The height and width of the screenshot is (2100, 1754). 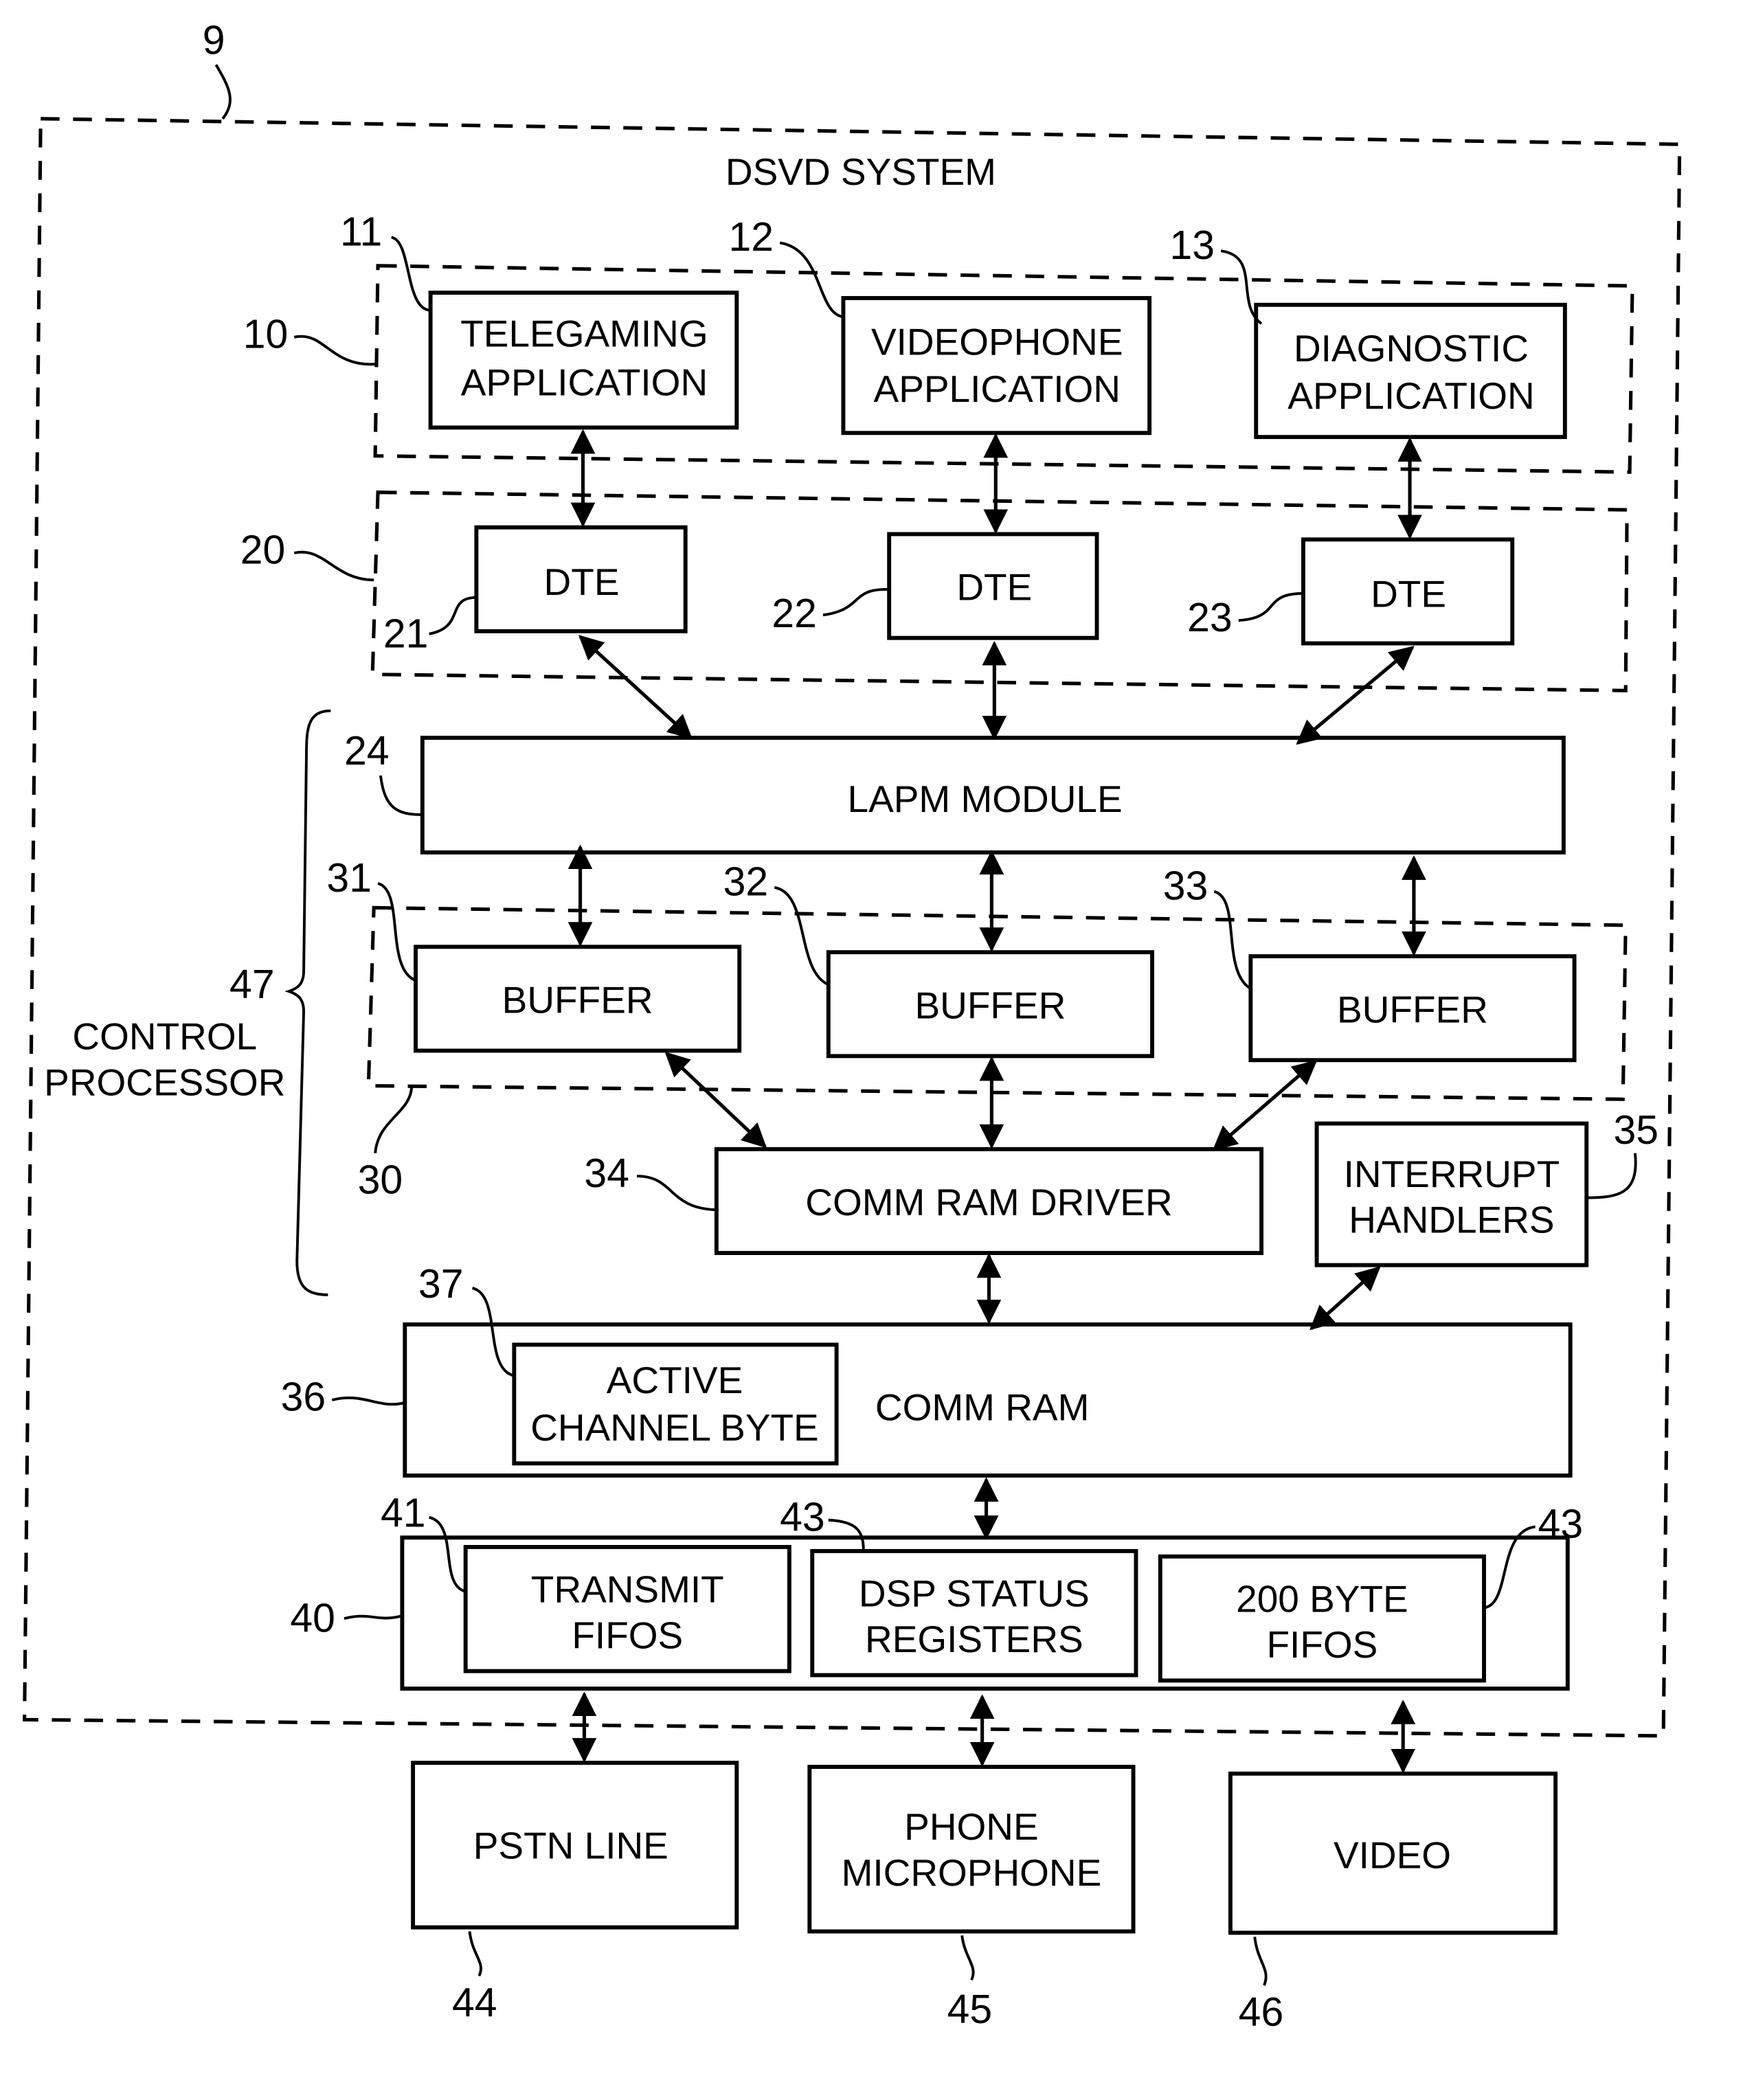 What do you see at coordinates (1185, 887) in the screenshot?
I see `ref-33: 33` at bounding box center [1185, 887].